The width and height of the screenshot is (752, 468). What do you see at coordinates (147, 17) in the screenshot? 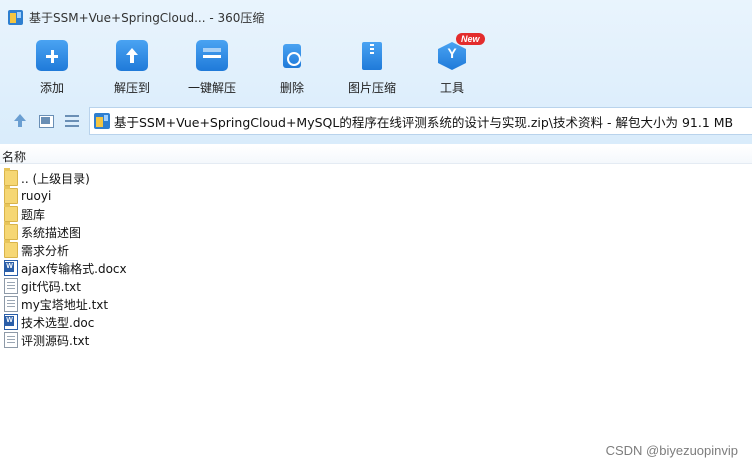
I see `window-title: 基于SSM+Vue+SpringCloud... - 360压缩` at bounding box center [147, 17].